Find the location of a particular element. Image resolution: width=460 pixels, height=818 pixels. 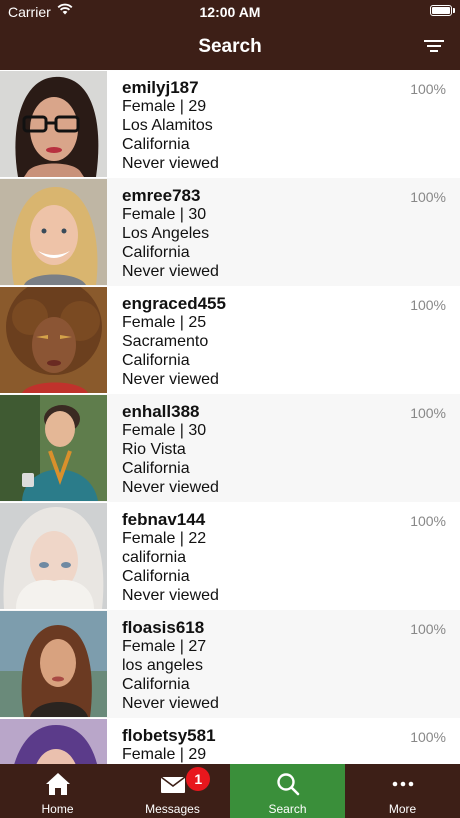

battery-icon is located at coordinates (442, 10).